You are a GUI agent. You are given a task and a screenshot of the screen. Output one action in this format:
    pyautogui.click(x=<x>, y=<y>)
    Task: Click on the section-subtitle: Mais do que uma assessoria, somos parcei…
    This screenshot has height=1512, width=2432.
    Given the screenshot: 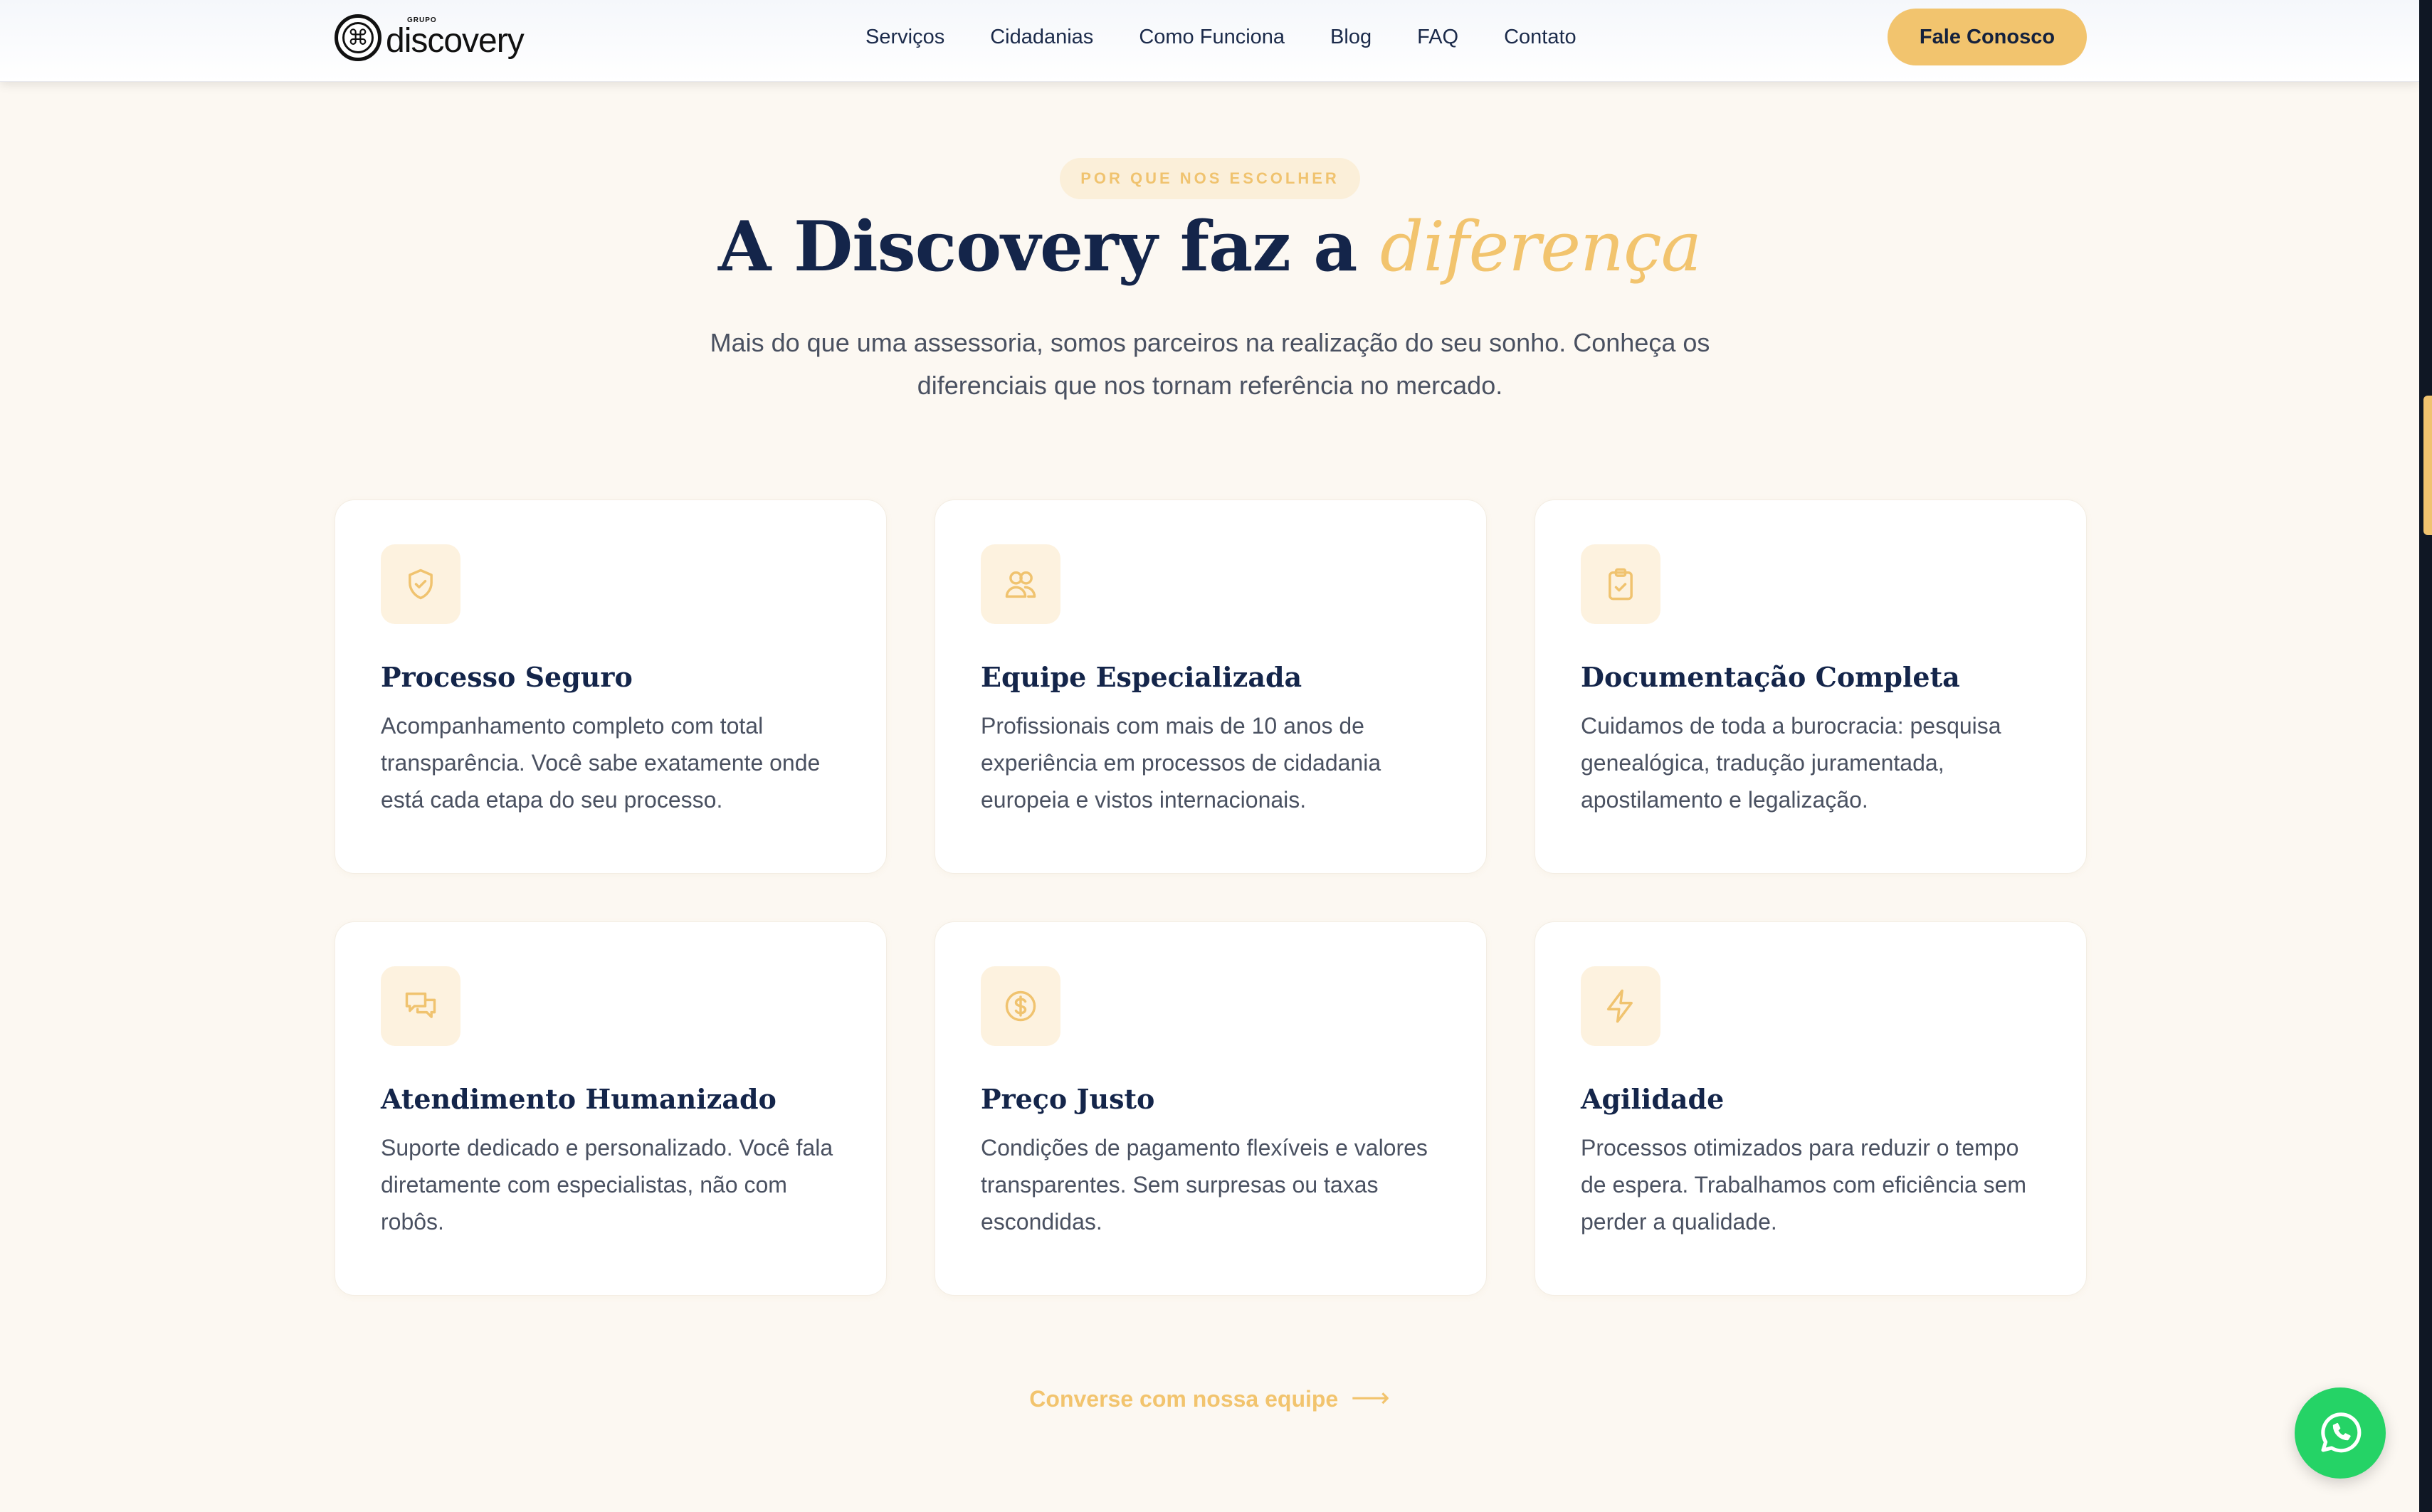 What is the action you would take?
    pyautogui.click(x=1210, y=364)
    